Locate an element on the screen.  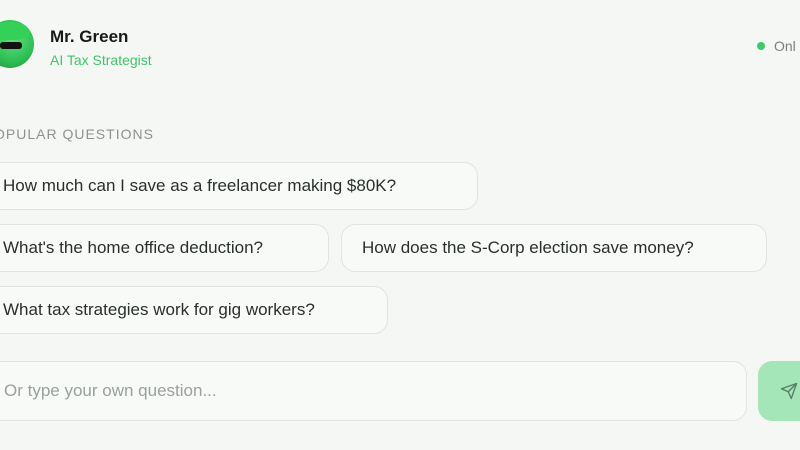
avatar is located at coordinates (17, 44).